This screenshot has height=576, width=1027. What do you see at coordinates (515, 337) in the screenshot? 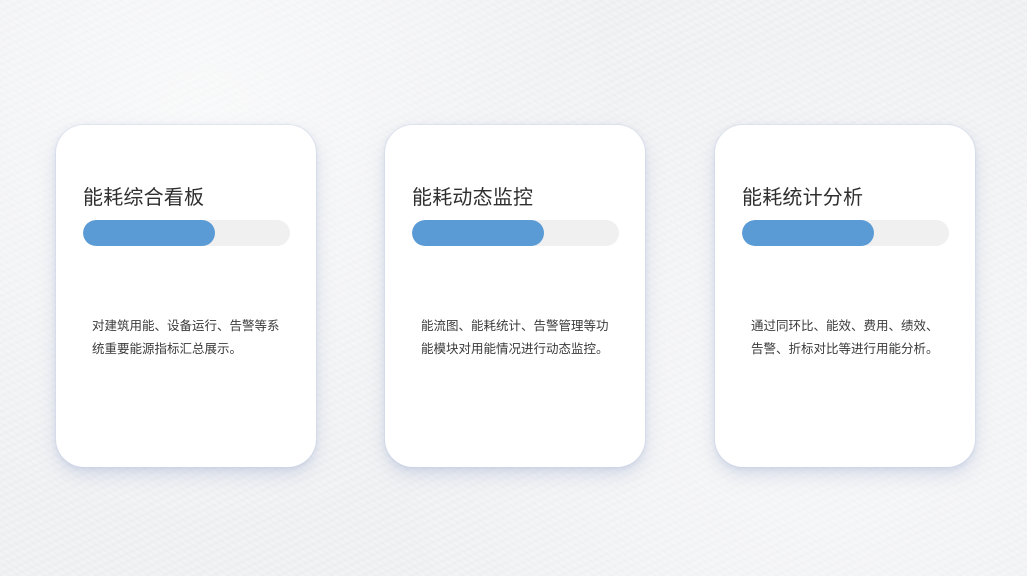
I see `card-description: 能流图、能耗统计、告警管理等功能模块对用能情况进行动态监控。` at bounding box center [515, 337].